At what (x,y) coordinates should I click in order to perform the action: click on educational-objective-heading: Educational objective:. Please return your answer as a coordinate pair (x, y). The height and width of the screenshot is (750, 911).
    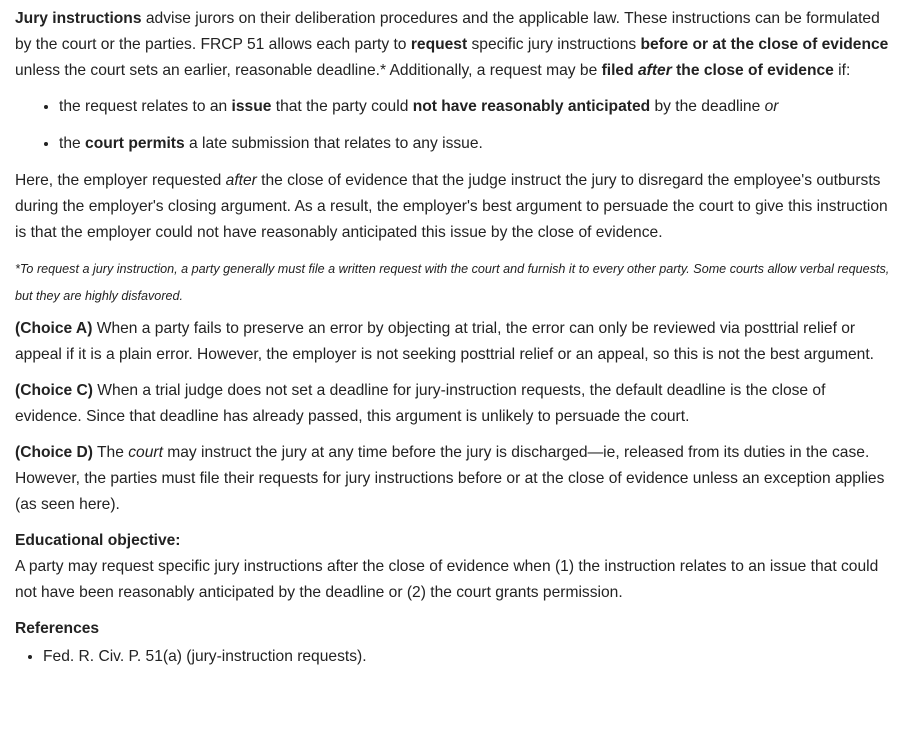
    Looking at the image, I should click on (98, 540).